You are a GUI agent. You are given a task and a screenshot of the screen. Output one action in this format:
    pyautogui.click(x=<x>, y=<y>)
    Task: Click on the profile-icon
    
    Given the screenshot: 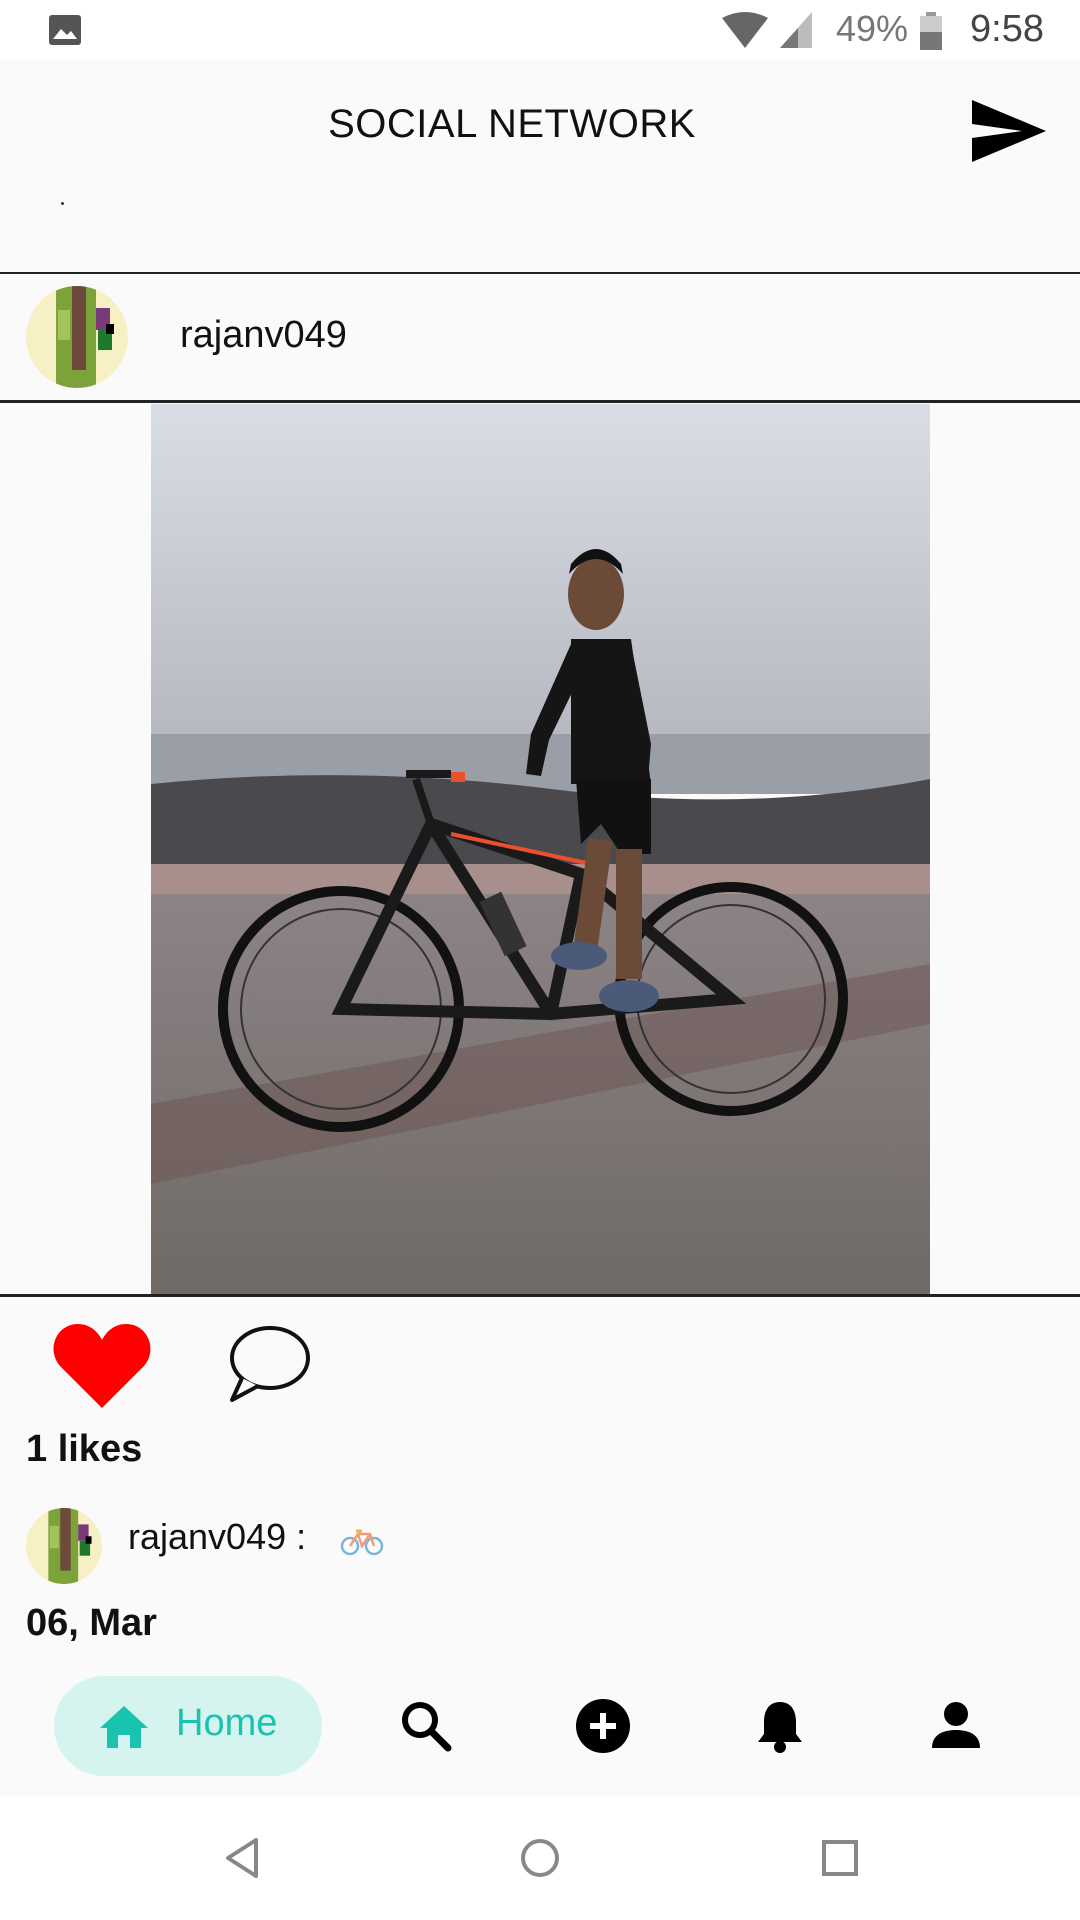 What is the action you would take?
    pyautogui.click(x=956, y=1726)
    